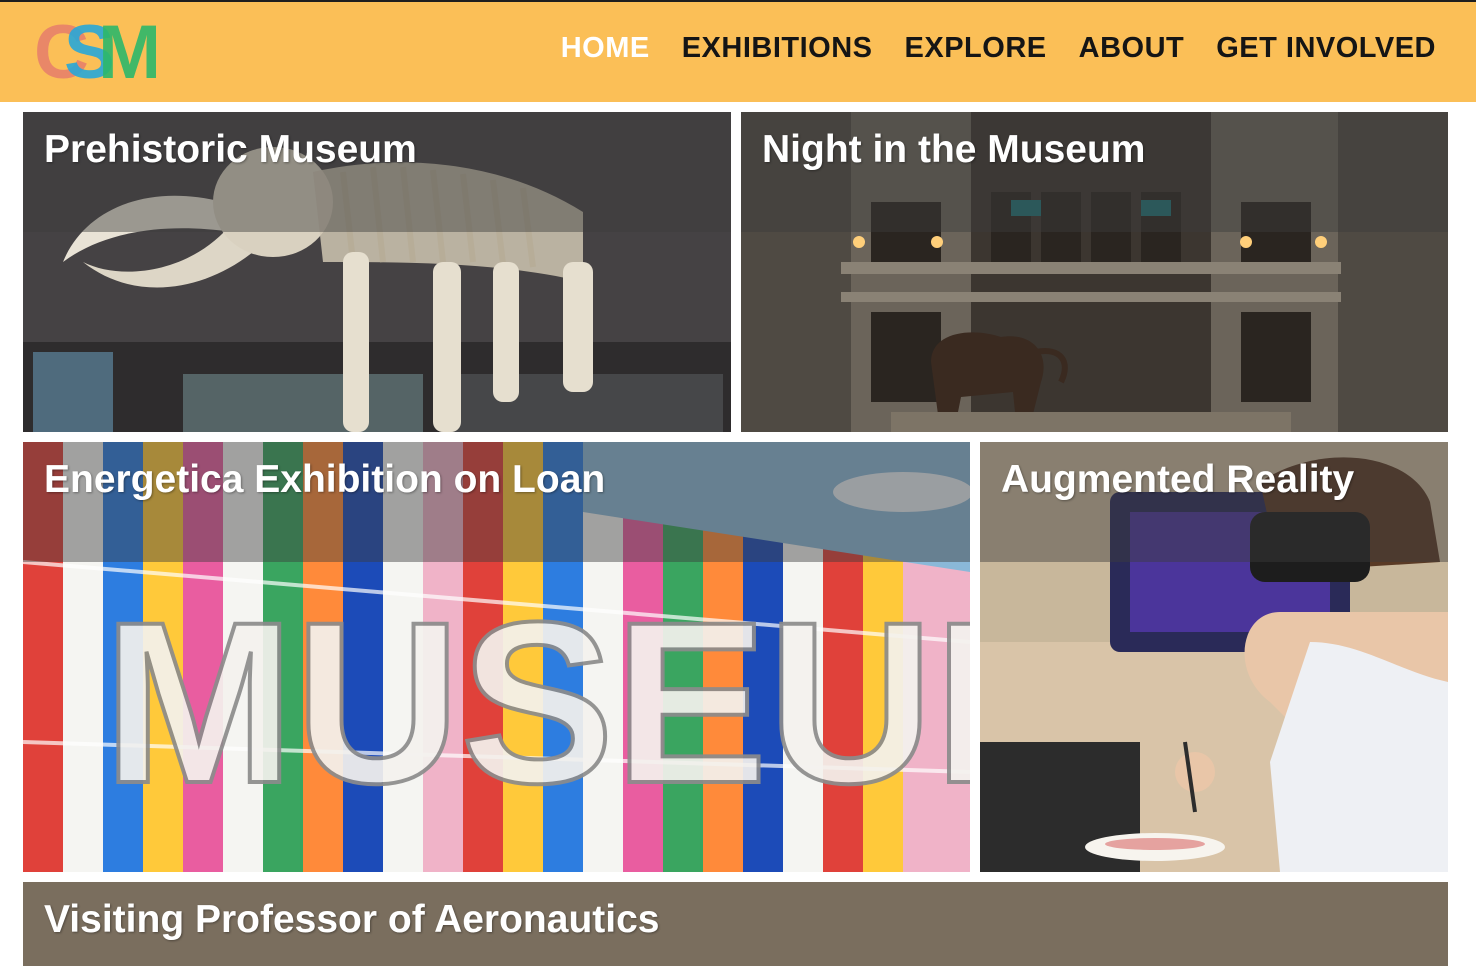 This screenshot has height=966, width=1476. Describe the element at coordinates (605, 48) in the screenshot. I see `nav-home: HOME` at that location.